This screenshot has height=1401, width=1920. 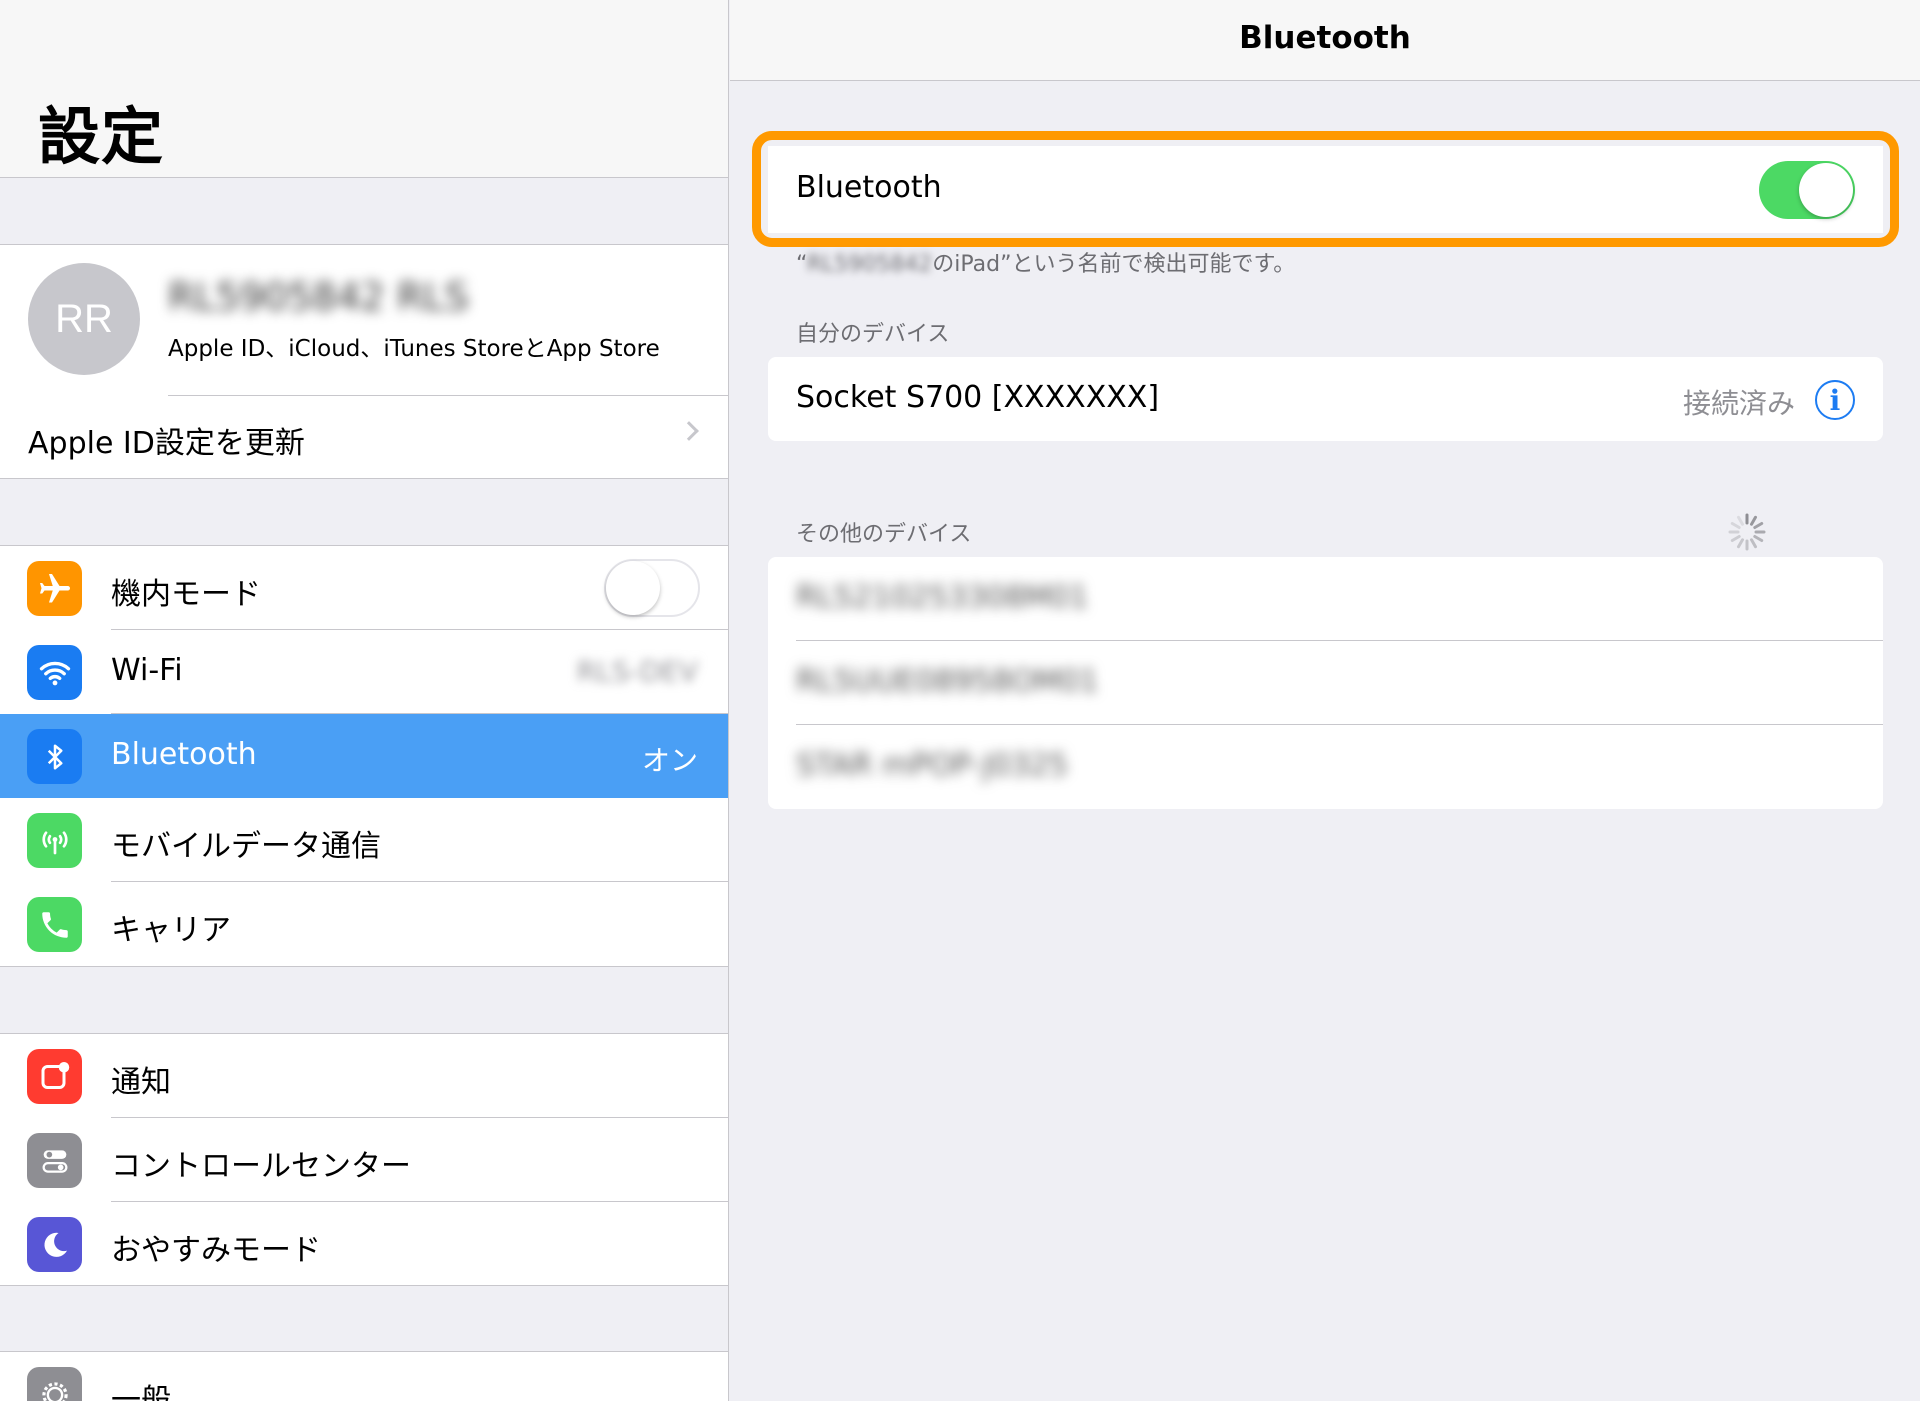 What do you see at coordinates (141, 1392) in the screenshot?
I see `sidebar-item-label: 一般` at bounding box center [141, 1392].